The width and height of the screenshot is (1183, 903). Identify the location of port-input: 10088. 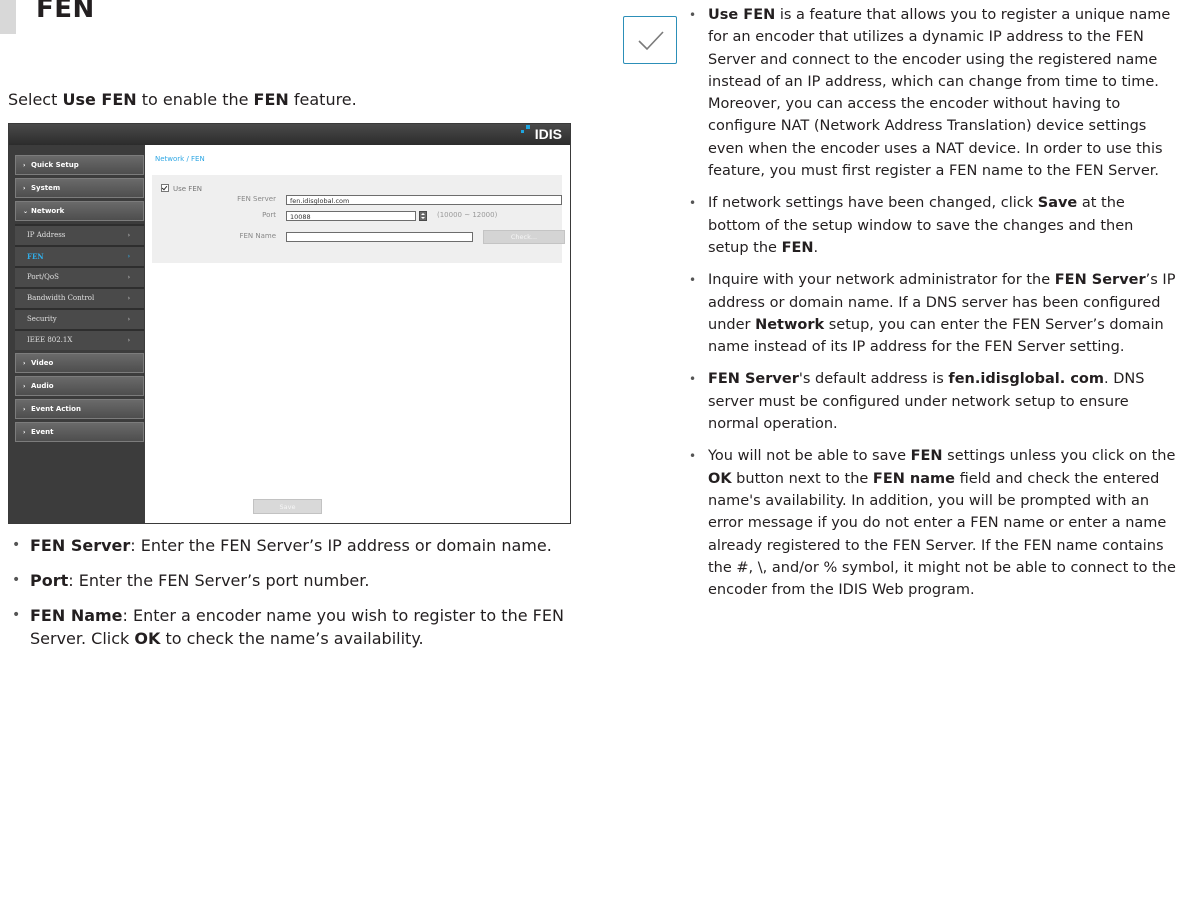
(351, 216).